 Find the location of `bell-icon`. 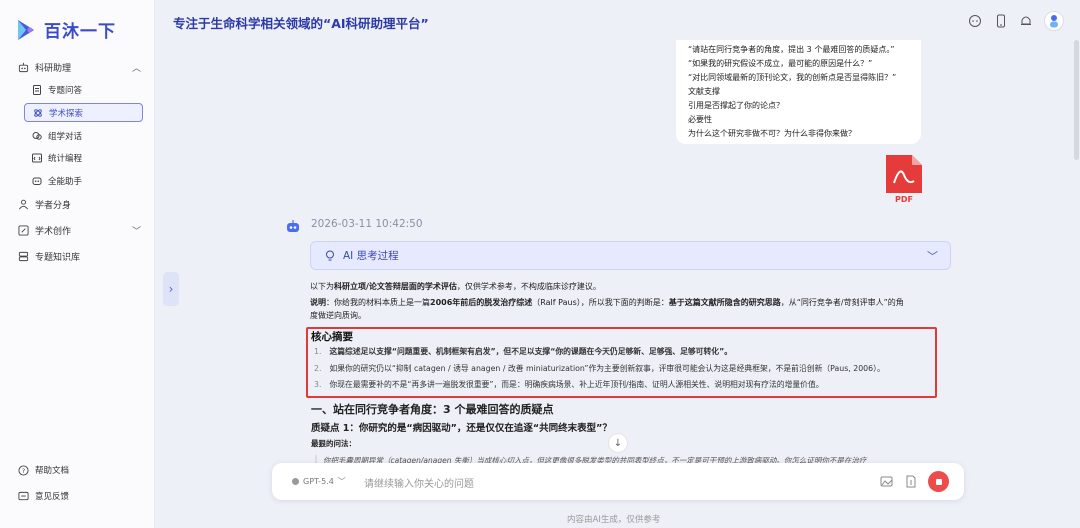

bell-icon is located at coordinates (1026, 21).